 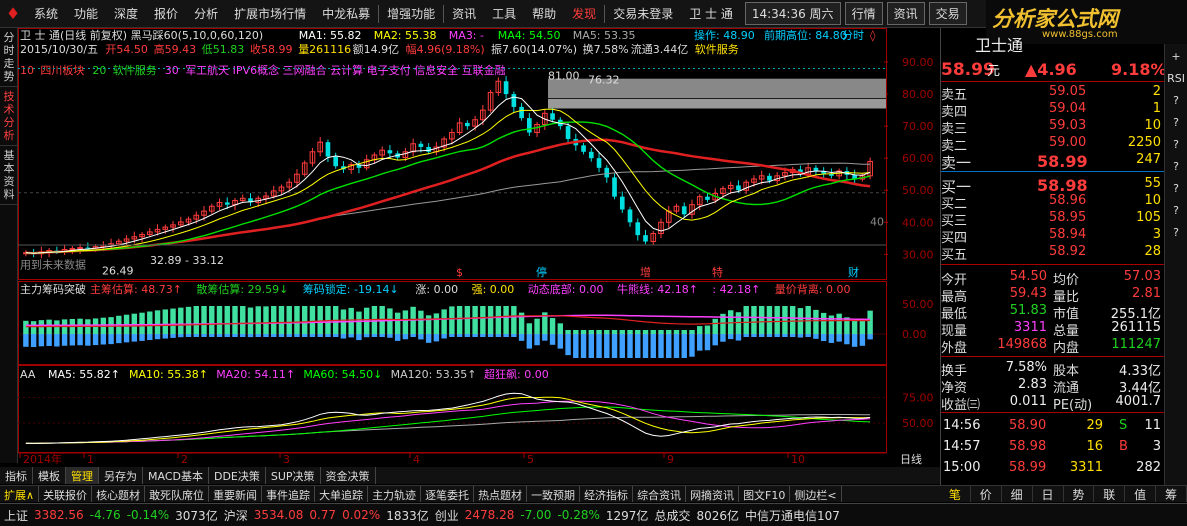 What do you see at coordinates (9, 168) in the screenshot?
I see `left-tab-char: 本` at bounding box center [9, 168].